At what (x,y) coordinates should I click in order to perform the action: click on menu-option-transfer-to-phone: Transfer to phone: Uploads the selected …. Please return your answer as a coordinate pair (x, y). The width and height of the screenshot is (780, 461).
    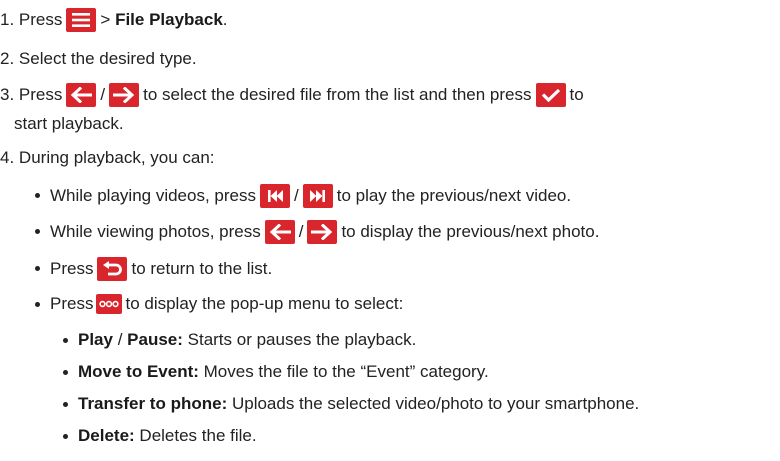
    Looking at the image, I should click on (359, 403).